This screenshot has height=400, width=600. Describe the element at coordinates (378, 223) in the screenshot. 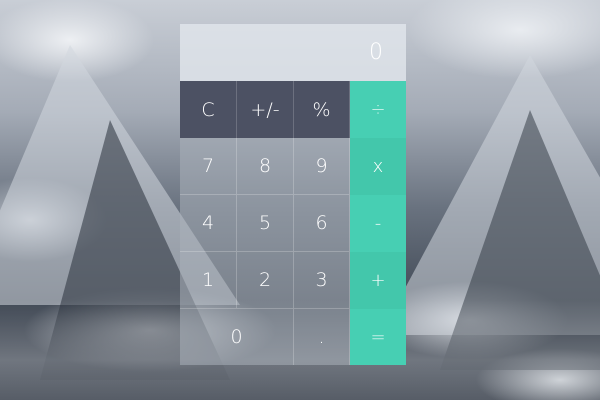

I see `subtract-button: -` at that location.